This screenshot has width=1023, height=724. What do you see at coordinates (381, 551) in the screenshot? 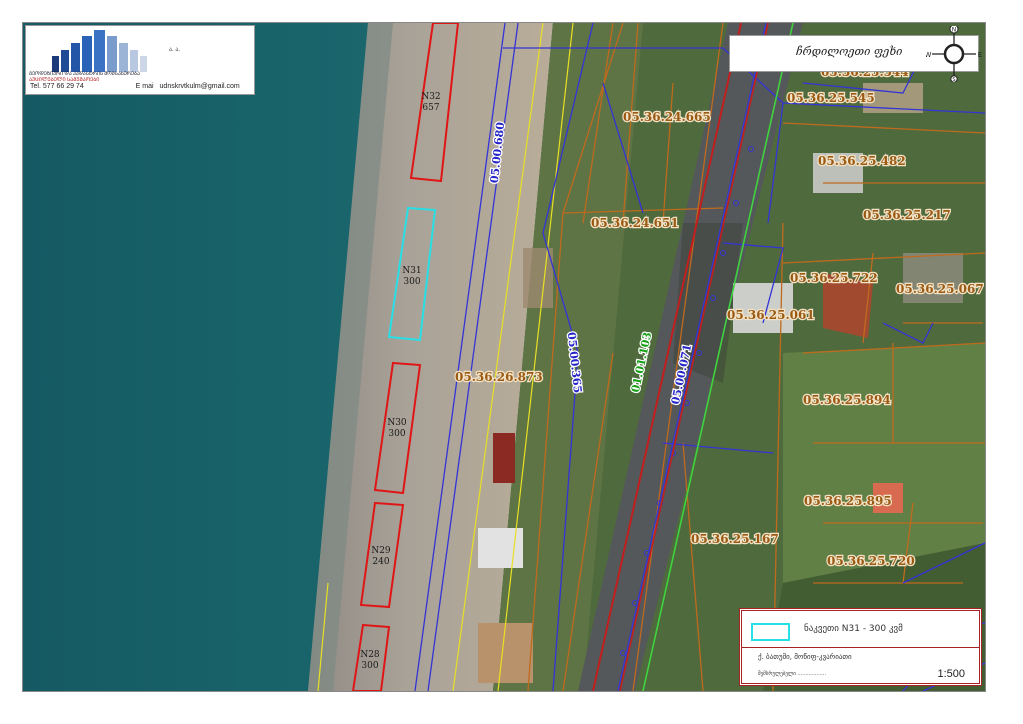
I see `plot-n29-number: N29` at bounding box center [381, 551].